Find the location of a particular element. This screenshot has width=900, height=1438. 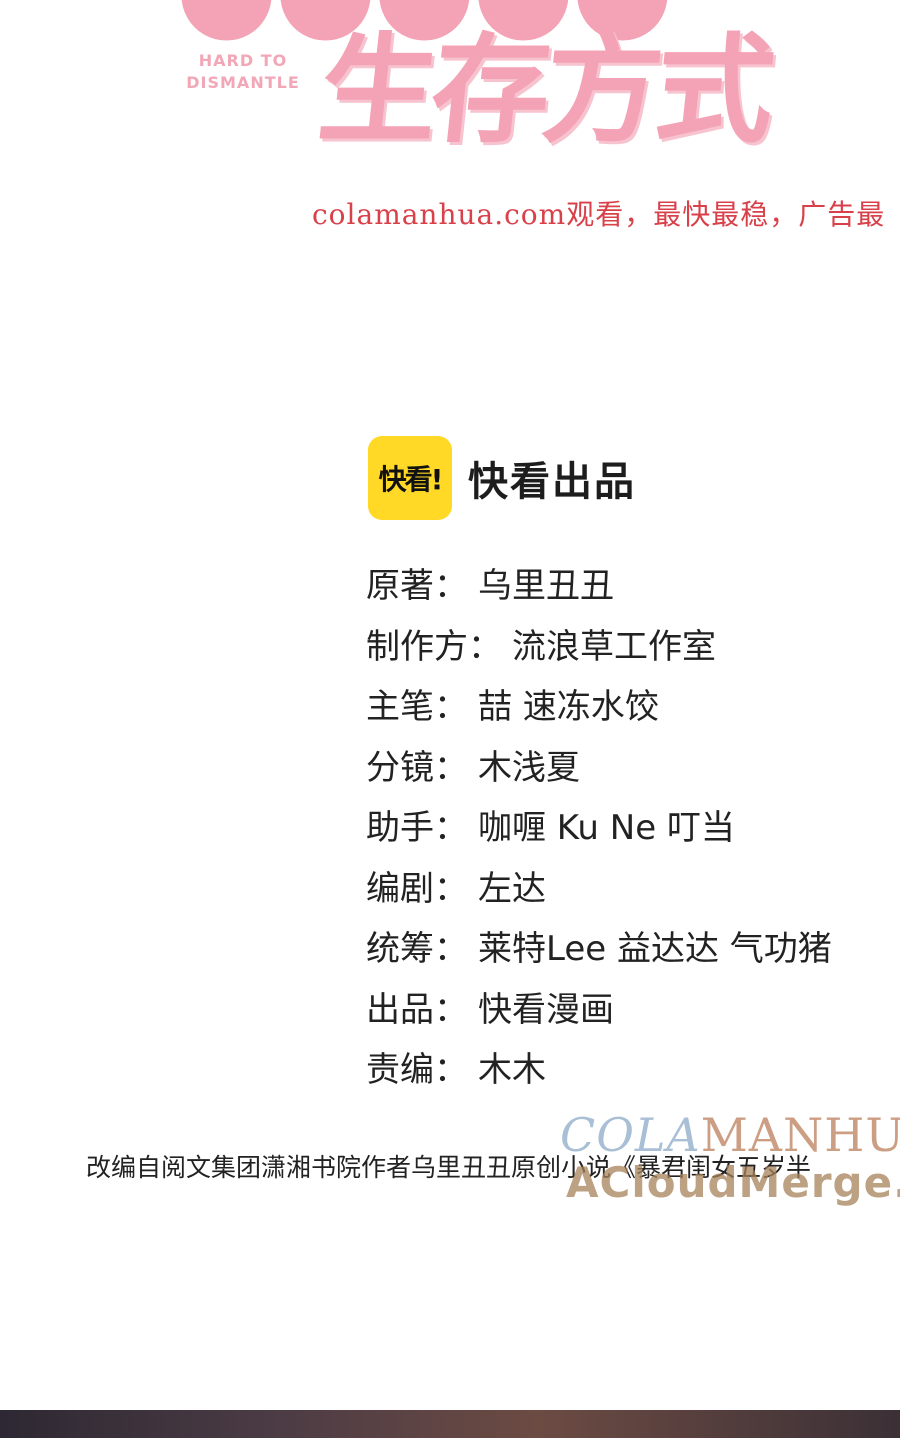

credit-row: 统筹： 莱特Lee 益达达 气功猪 is located at coordinates (599, 949).